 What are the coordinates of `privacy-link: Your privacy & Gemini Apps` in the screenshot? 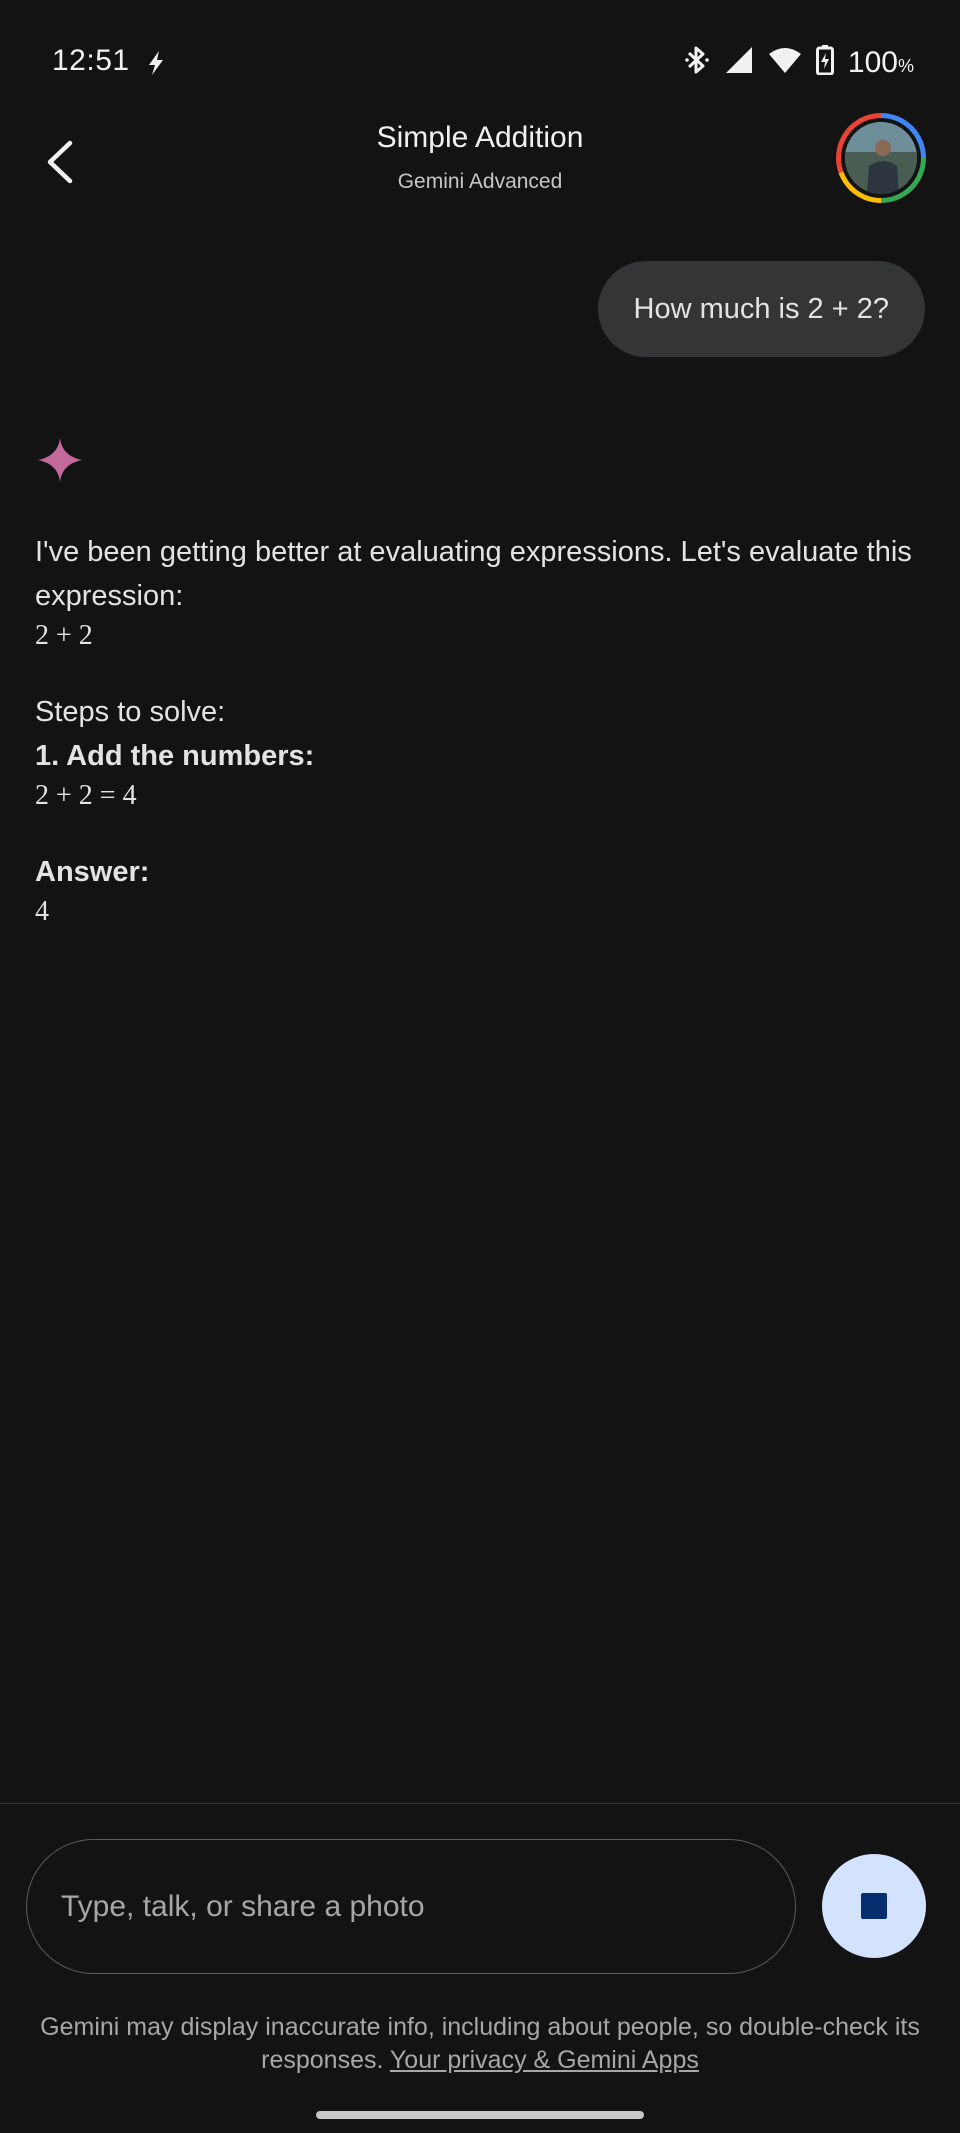 It's located at (544, 2060).